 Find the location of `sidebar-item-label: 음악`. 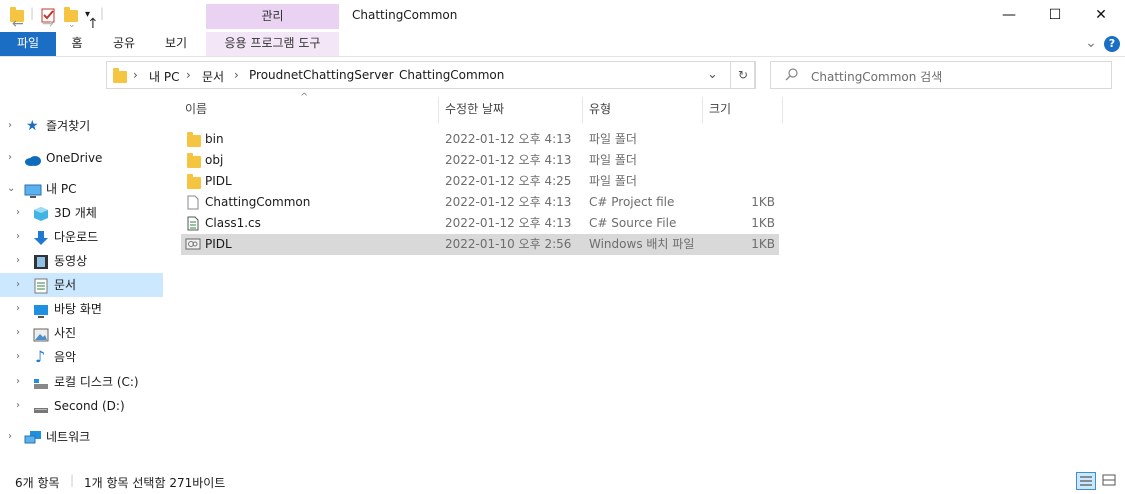

sidebar-item-label: 음악 is located at coordinates (65, 357).